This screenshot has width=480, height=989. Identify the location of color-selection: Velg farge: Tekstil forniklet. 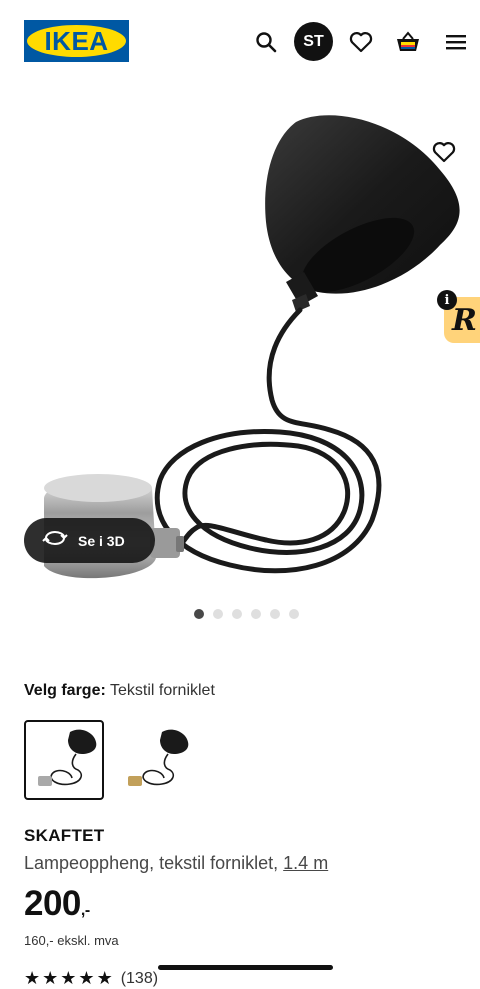
(119, 691).